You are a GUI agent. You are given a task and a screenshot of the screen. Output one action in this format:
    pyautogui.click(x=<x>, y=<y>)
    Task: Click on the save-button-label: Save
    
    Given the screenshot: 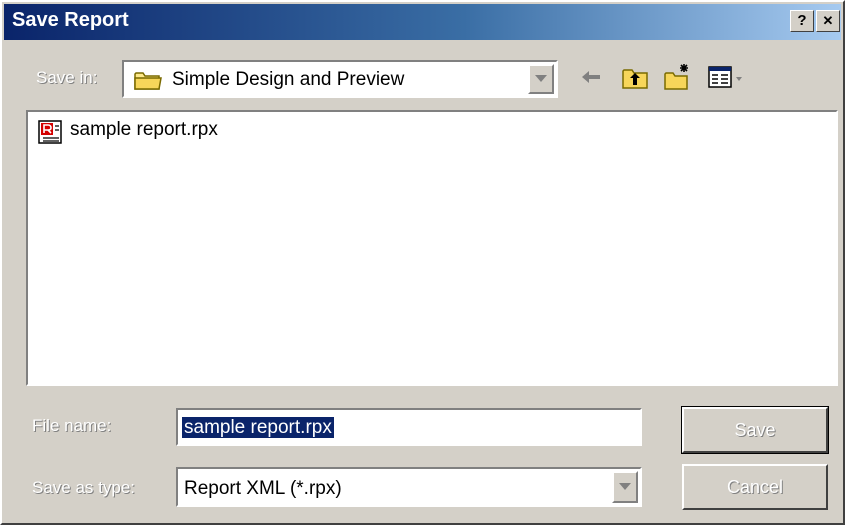 What is the action you would take?
    pyautogui.click(x=755, y=430)
    